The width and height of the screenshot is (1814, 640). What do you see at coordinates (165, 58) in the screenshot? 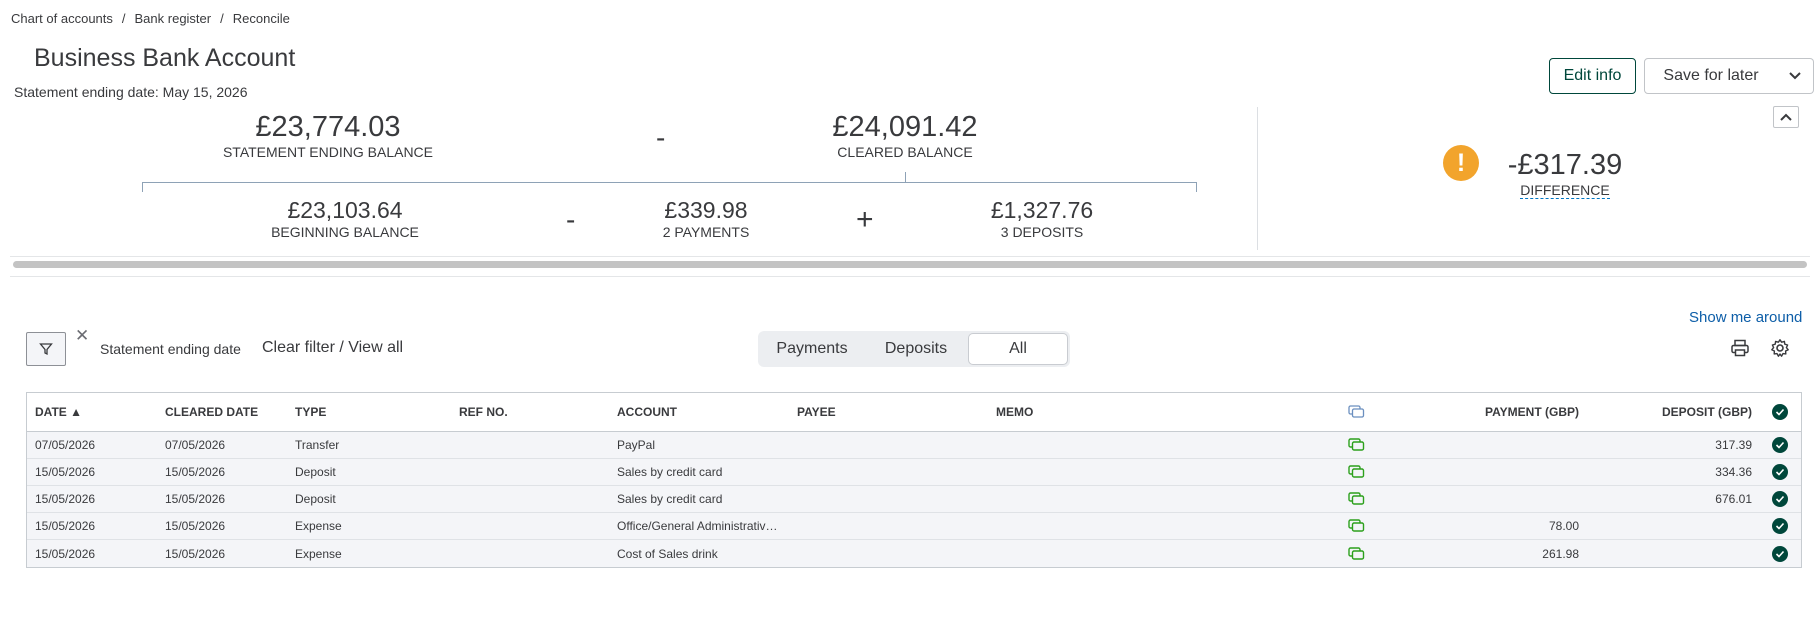
I see `page-title: Business Bank Account` at bounding box center [165, 58].